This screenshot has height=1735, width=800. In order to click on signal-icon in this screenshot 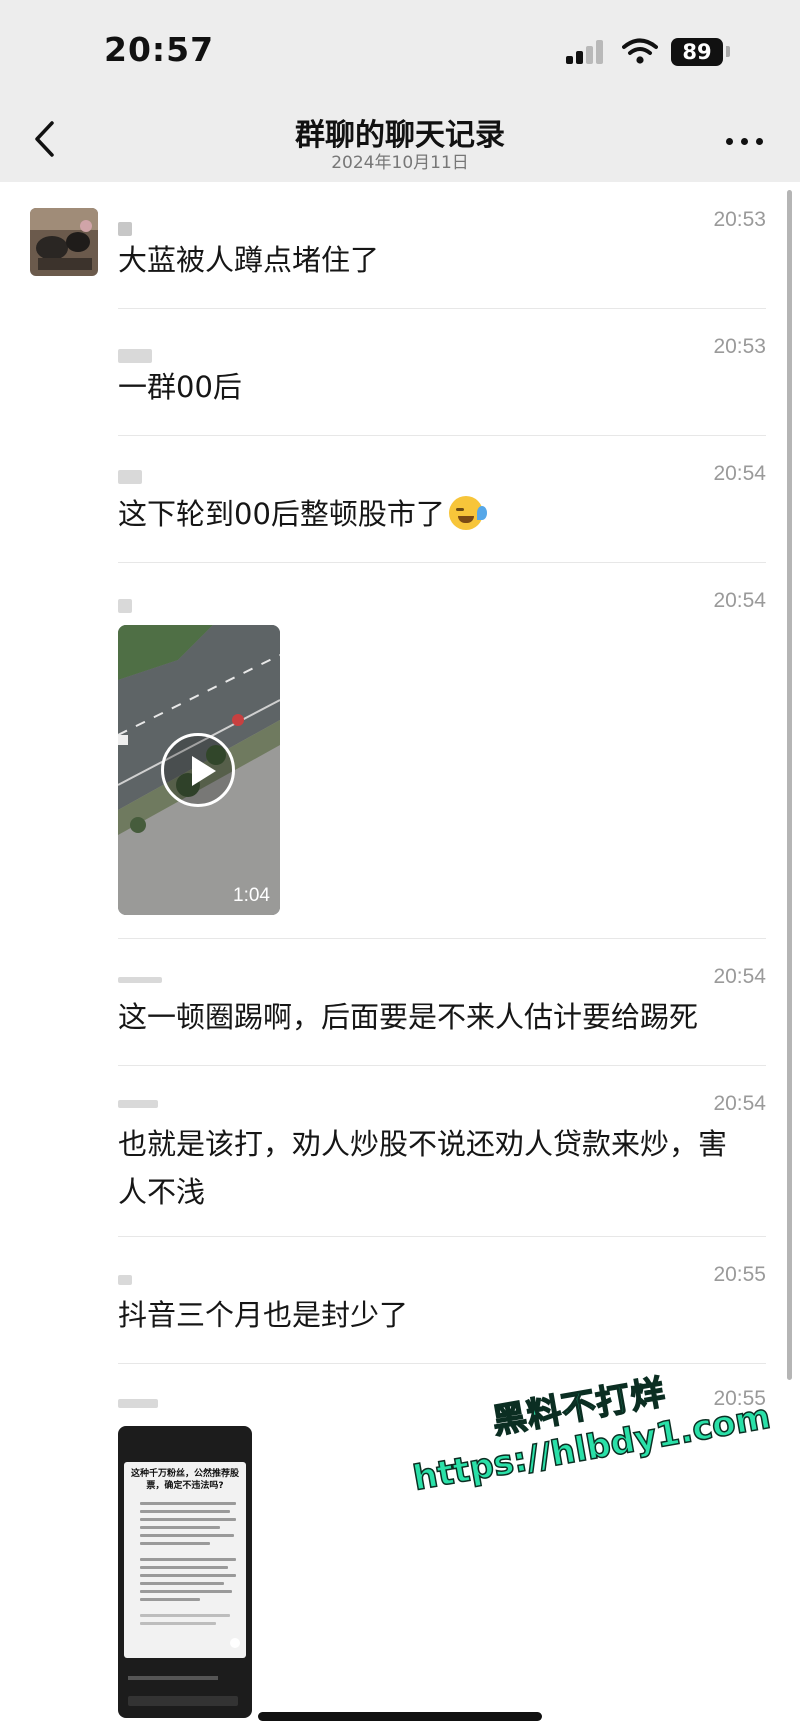, I will do `click(587, 52)`.